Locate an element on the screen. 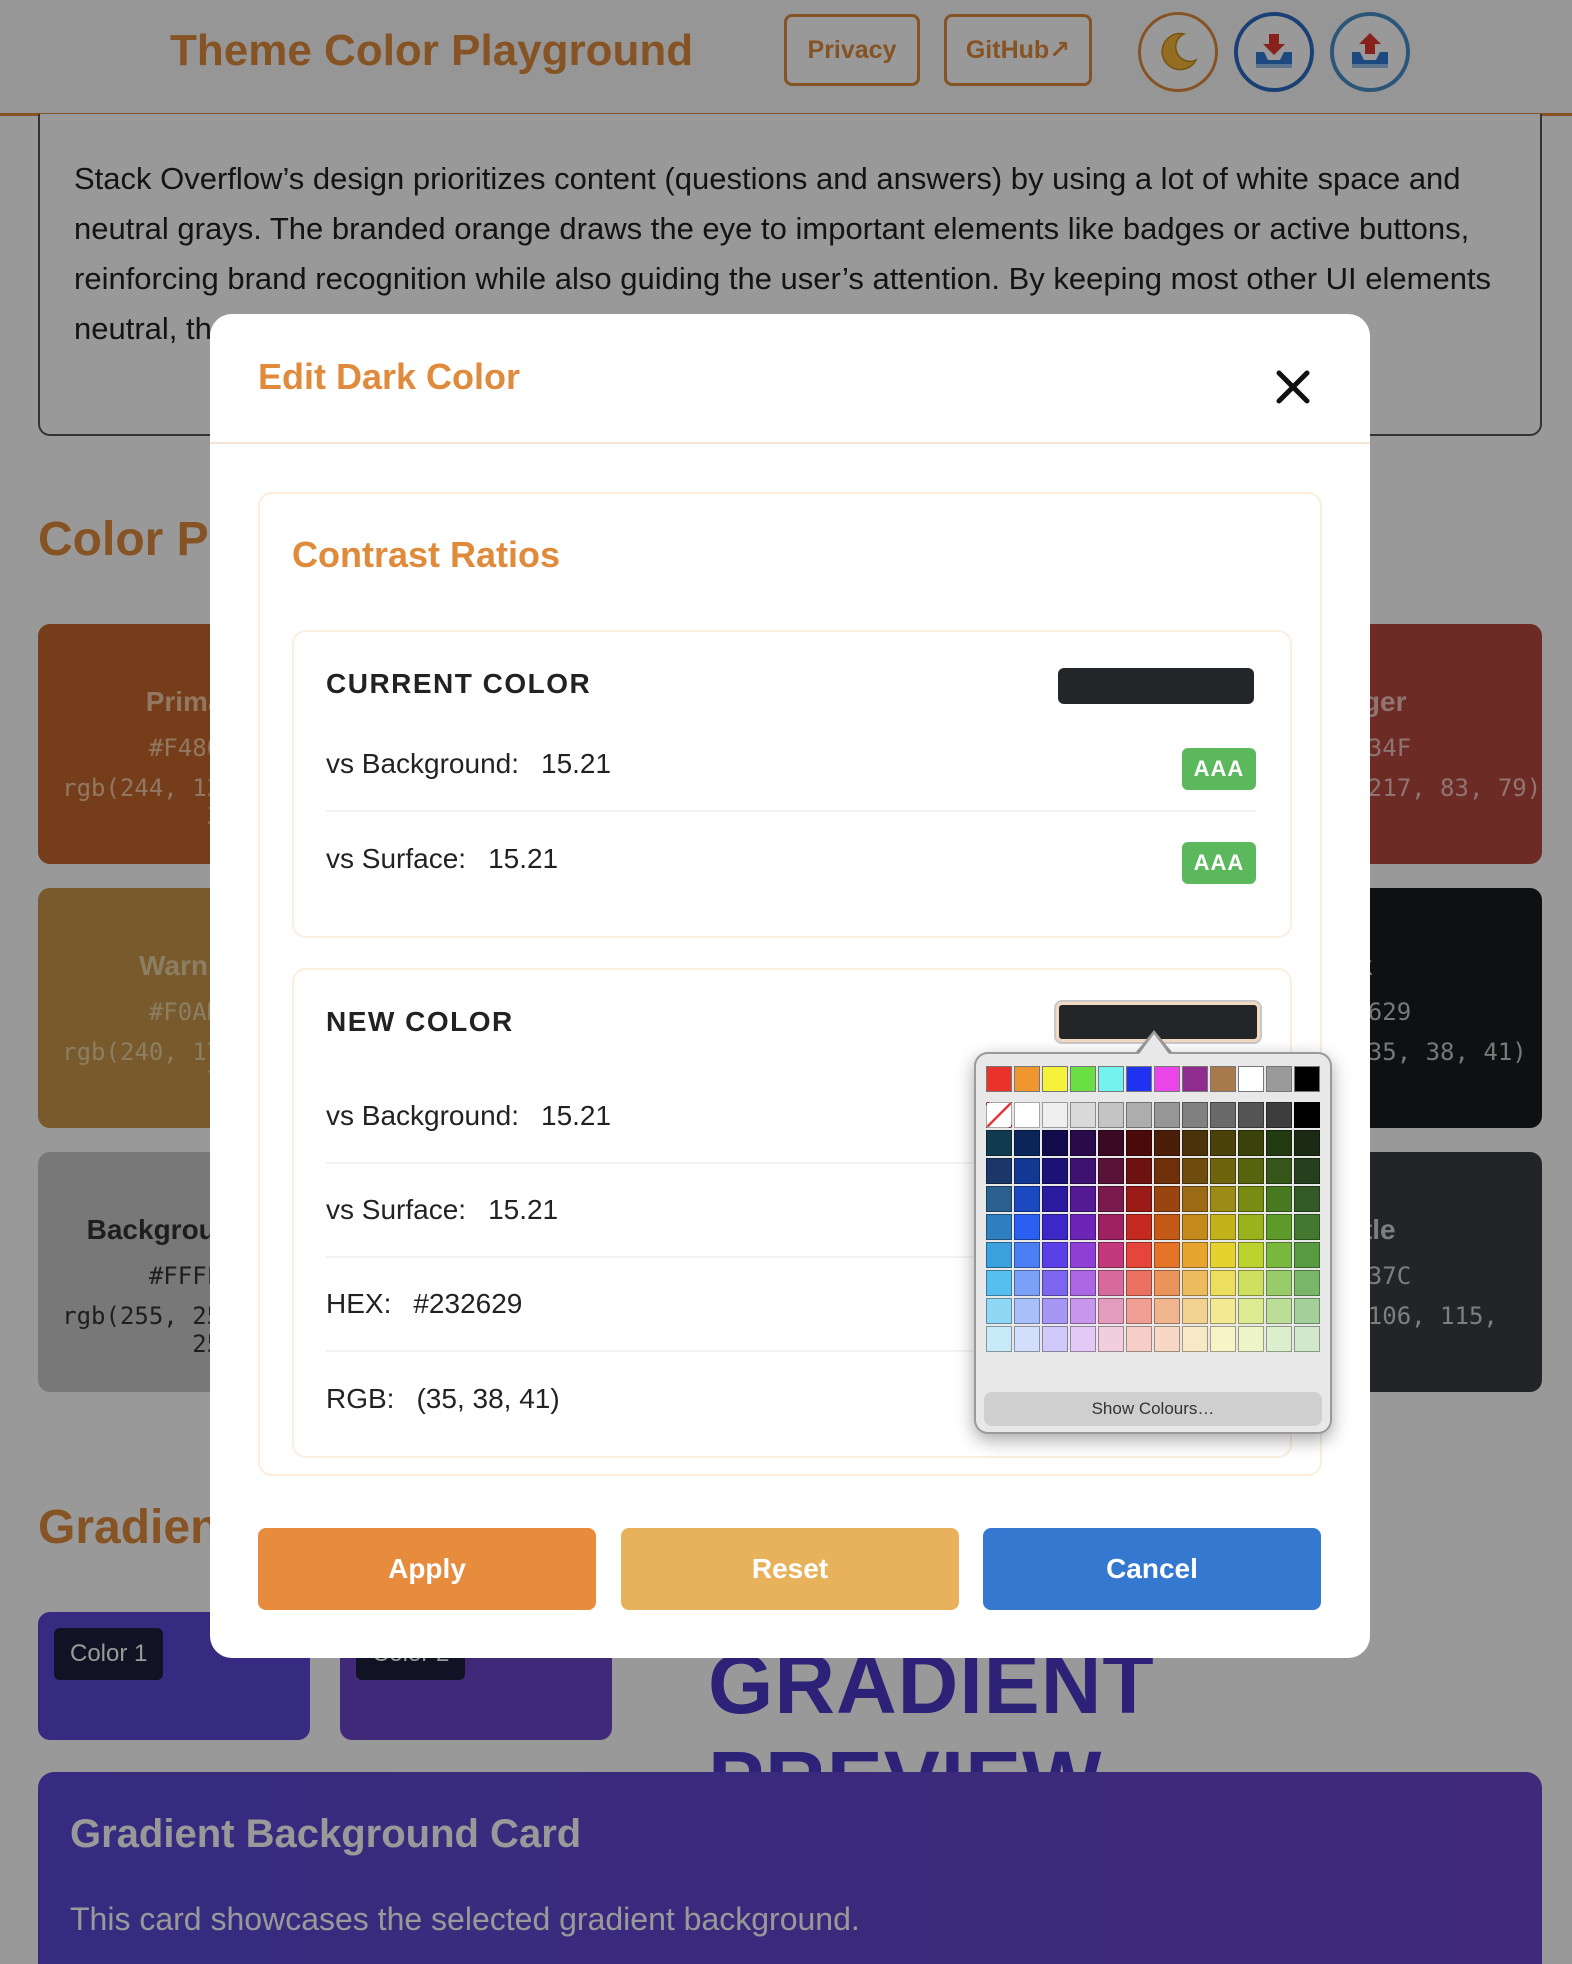 This screenshot has height=1964, width=1572. apply-button: Apply is located at coordinates (427, 1569).